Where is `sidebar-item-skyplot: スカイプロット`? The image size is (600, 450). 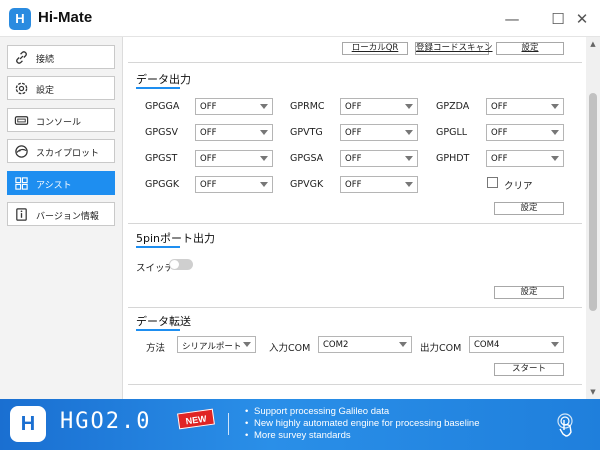 sidebar-item-skyplot: スカイプロット is located at coordinates (61, 151).